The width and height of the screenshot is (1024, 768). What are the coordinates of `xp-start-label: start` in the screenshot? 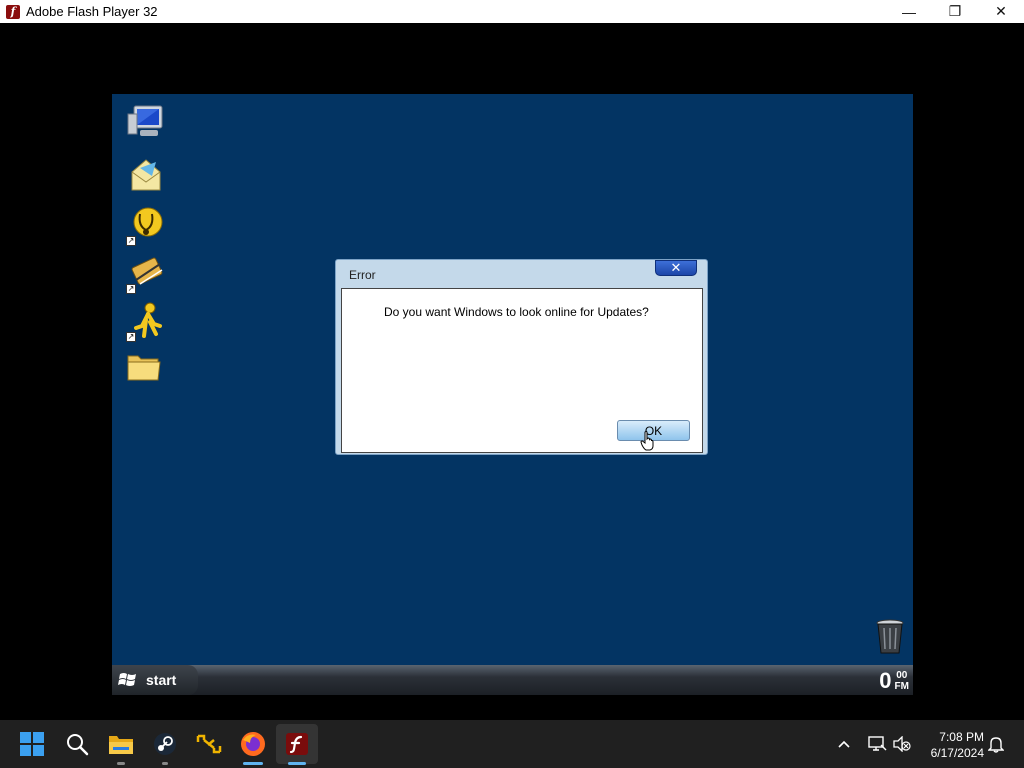 It's located at (161, 680).